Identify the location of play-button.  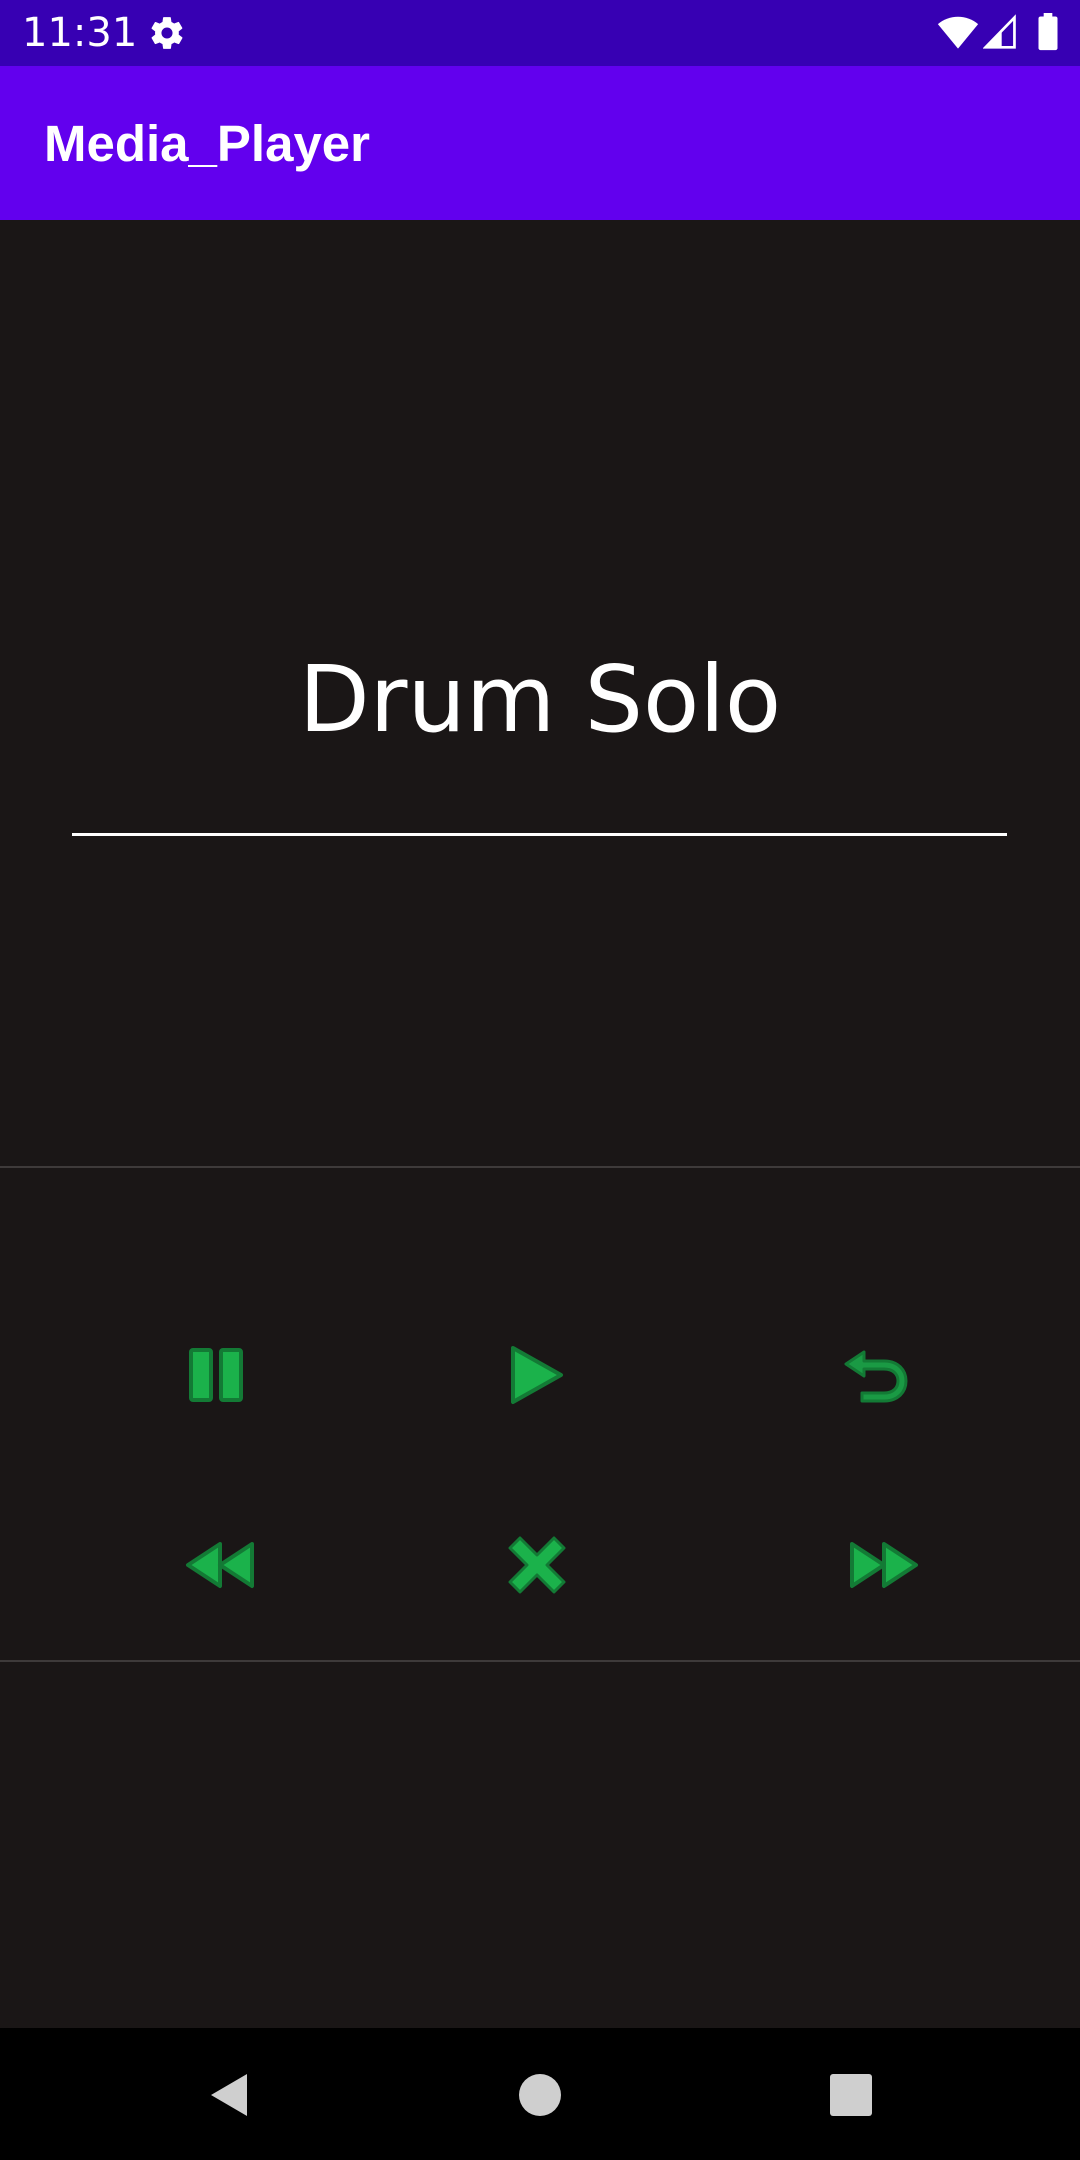
(537, 1375).